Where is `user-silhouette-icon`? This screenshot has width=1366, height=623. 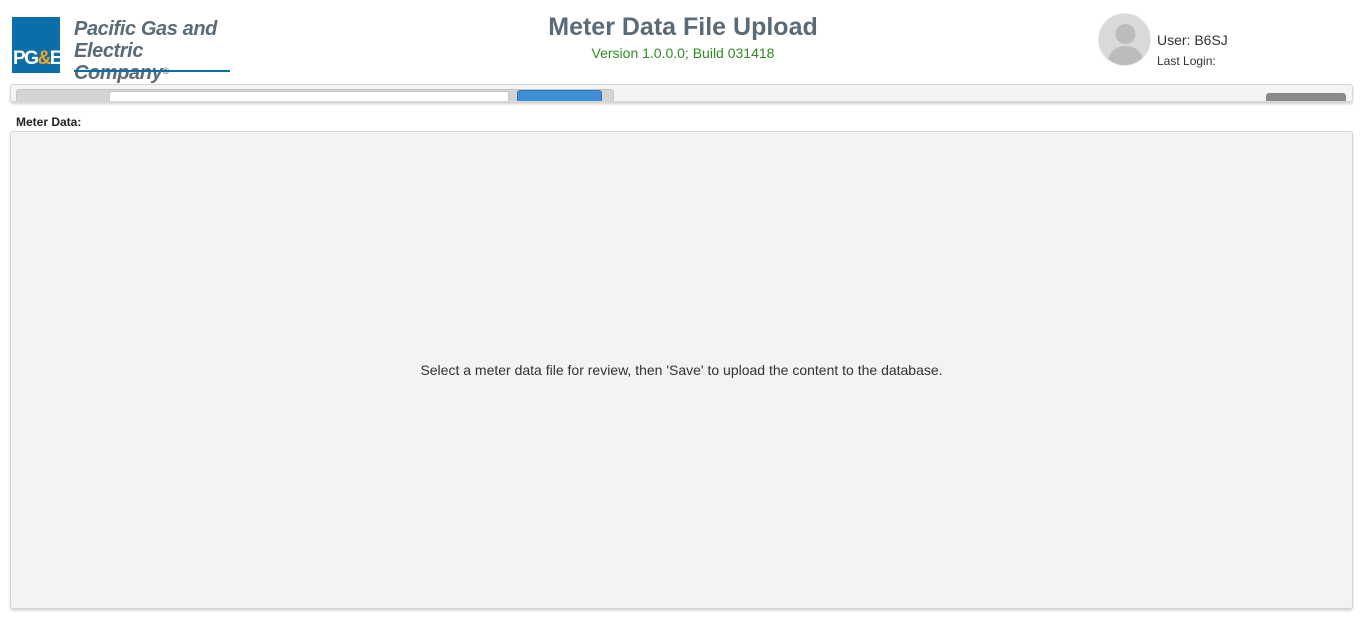
user-silhouette-icon is located at coordinates (1124, 39).